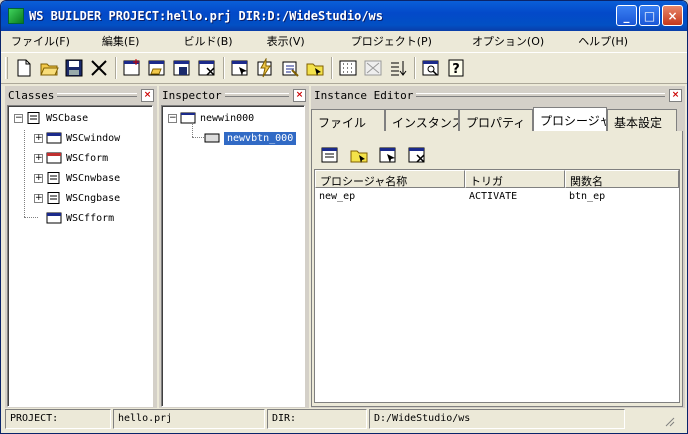 The image size is (688, 434). I want to click on tree-item-newwin000: − newwin000, so click(211, 118).